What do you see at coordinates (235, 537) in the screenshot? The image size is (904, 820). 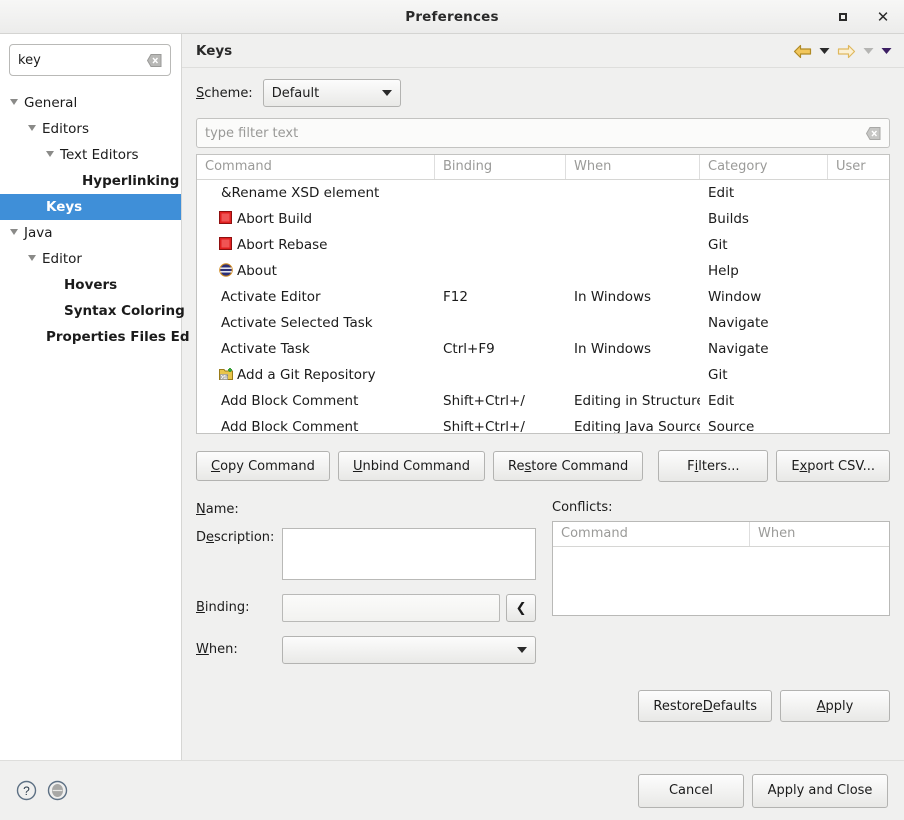 I see `description-label: Description:` at bounding box center [235, 537].